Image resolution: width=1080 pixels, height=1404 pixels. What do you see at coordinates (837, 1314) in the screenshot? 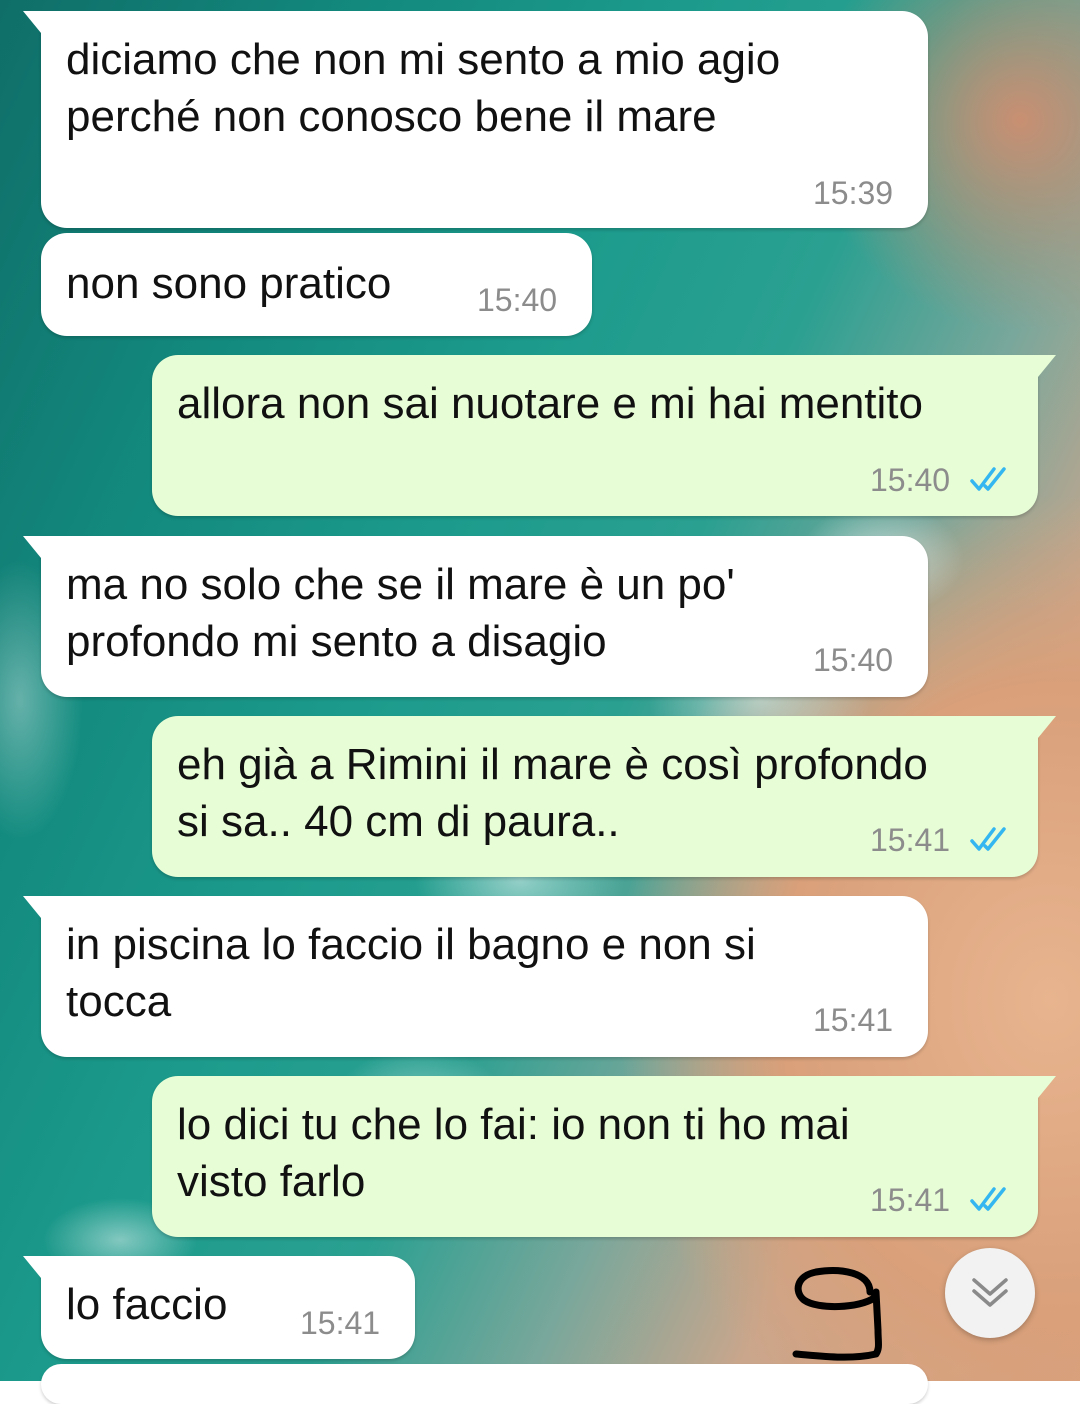
I see `handwritten-number-mark` at bounding box center [837, 1314].